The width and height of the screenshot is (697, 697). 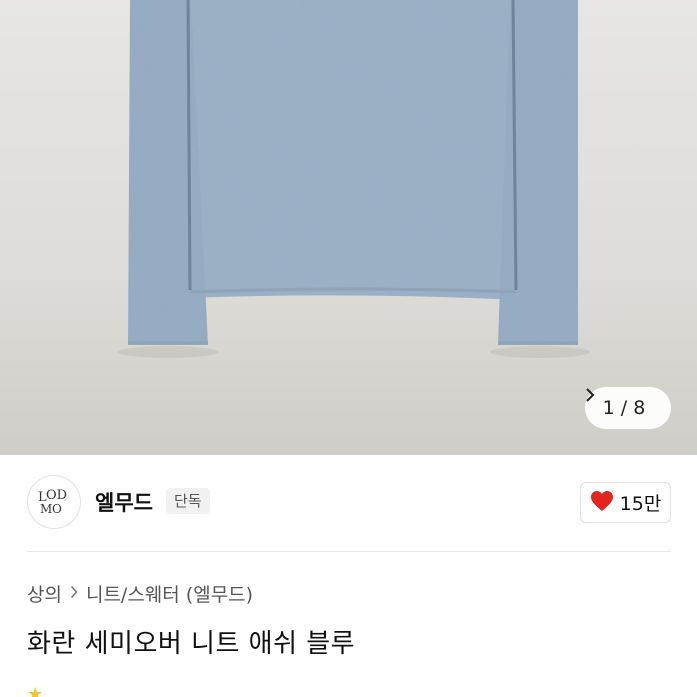 What do you see at coordinates (640, 504) in the screenshot?
I see `like-count: 15만` at bounding box center [640, 504].